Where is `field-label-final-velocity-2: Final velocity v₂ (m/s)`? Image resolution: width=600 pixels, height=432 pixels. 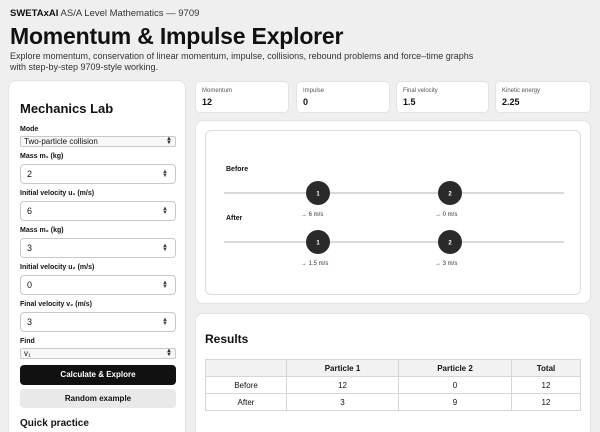 field-label-final-velocity-2: Final velocity v₂ (m/s) is located at coordinates (56, 304).